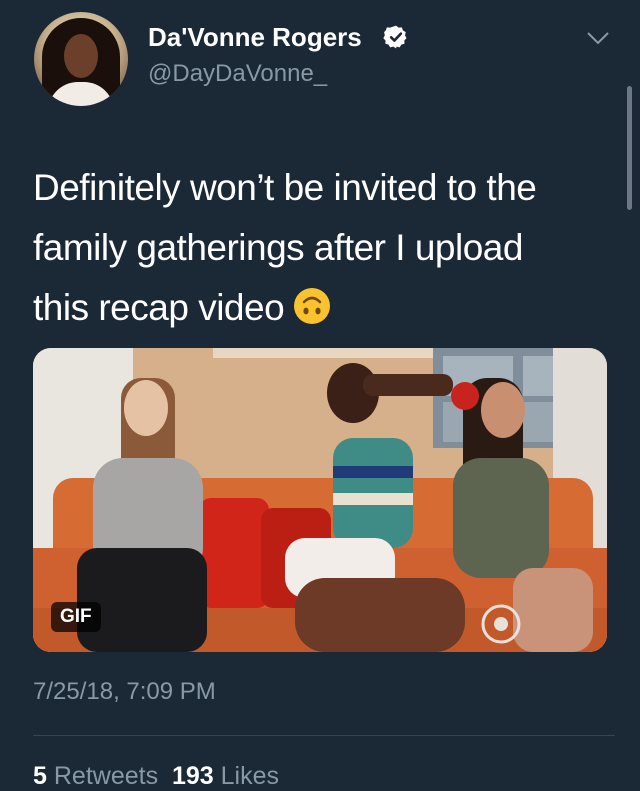 Image resolution: width=640 pixels, height=791 pixels. Describe the element at coordinates (192, 776) in the screenshot. I see `likes-count: 193` at that location.